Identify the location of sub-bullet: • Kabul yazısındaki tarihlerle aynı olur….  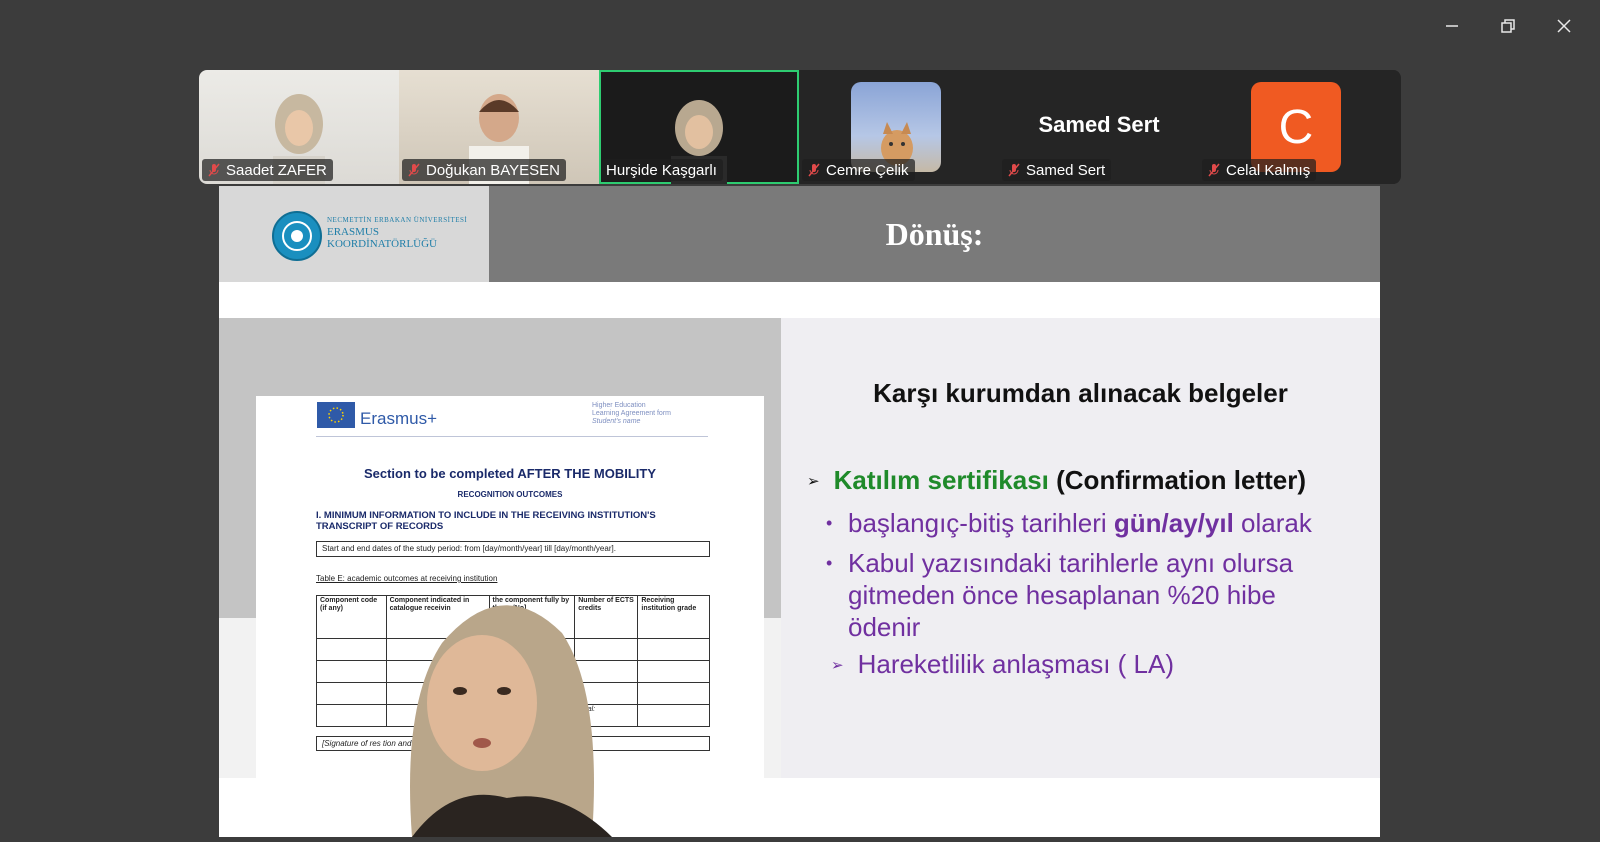
(1076, 595).